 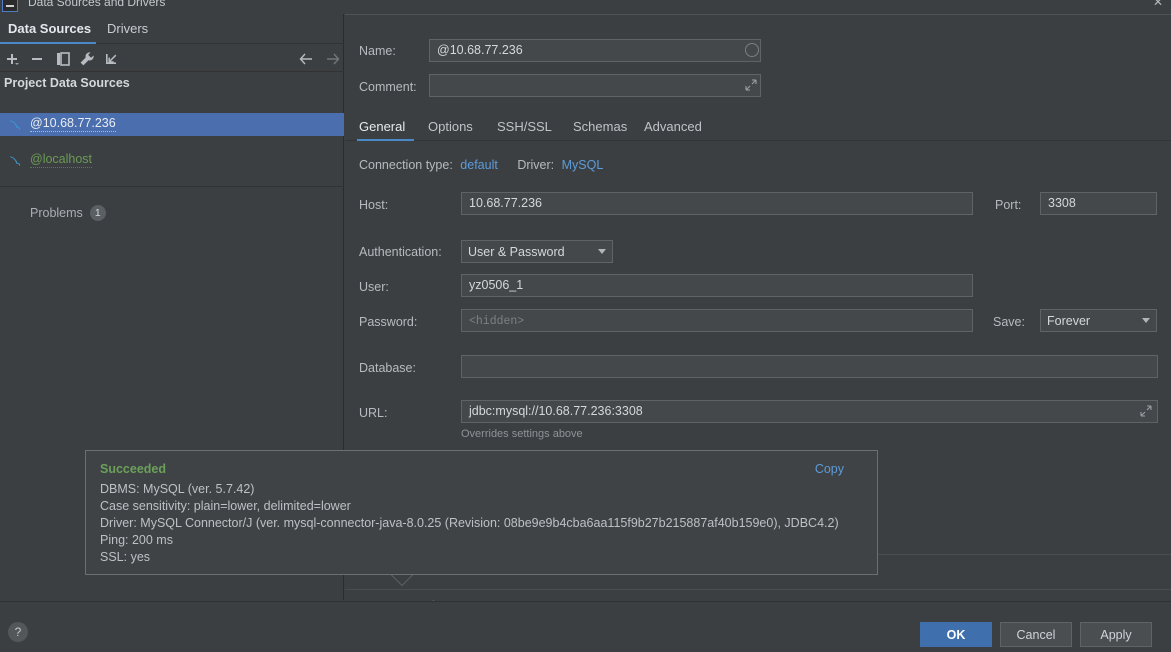 I want to click on save-select: Forever, so click(x=1098, y=320).